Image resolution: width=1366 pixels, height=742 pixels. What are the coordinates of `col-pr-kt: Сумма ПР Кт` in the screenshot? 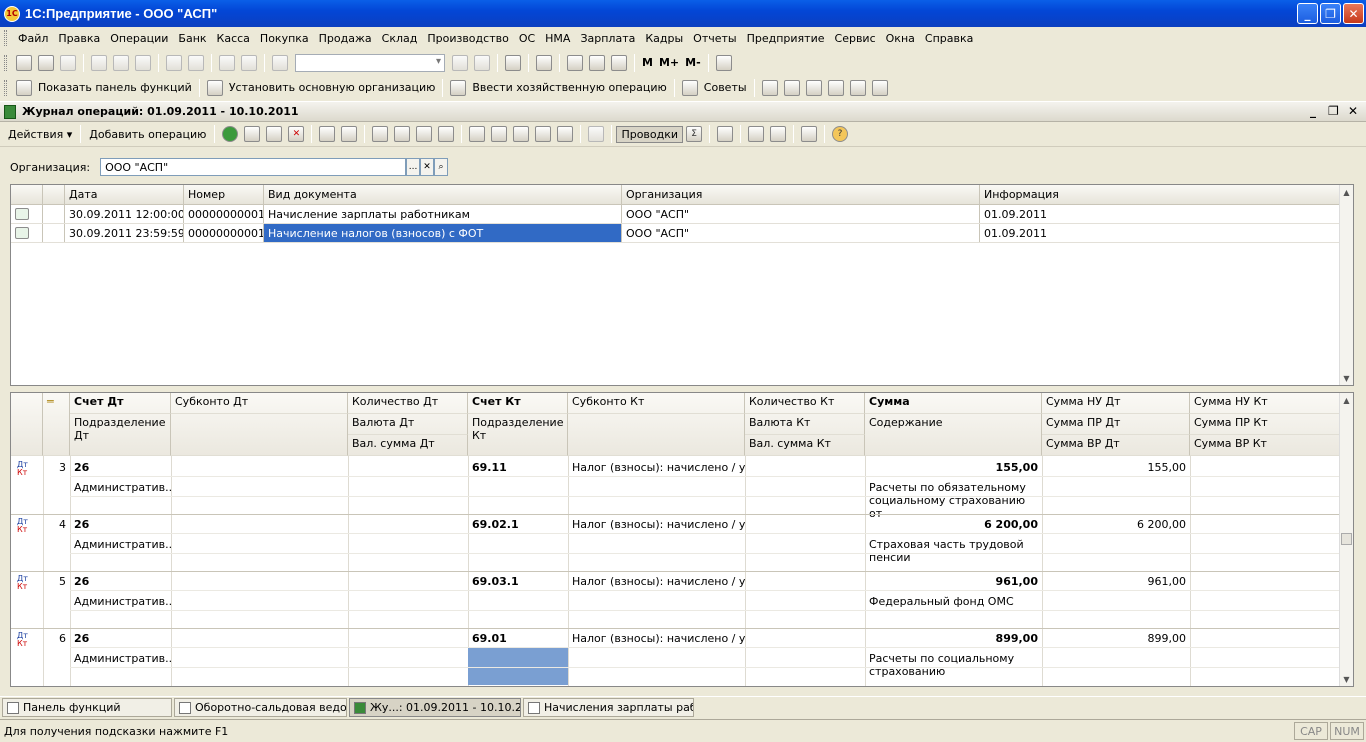 It's located at (1265, 424).